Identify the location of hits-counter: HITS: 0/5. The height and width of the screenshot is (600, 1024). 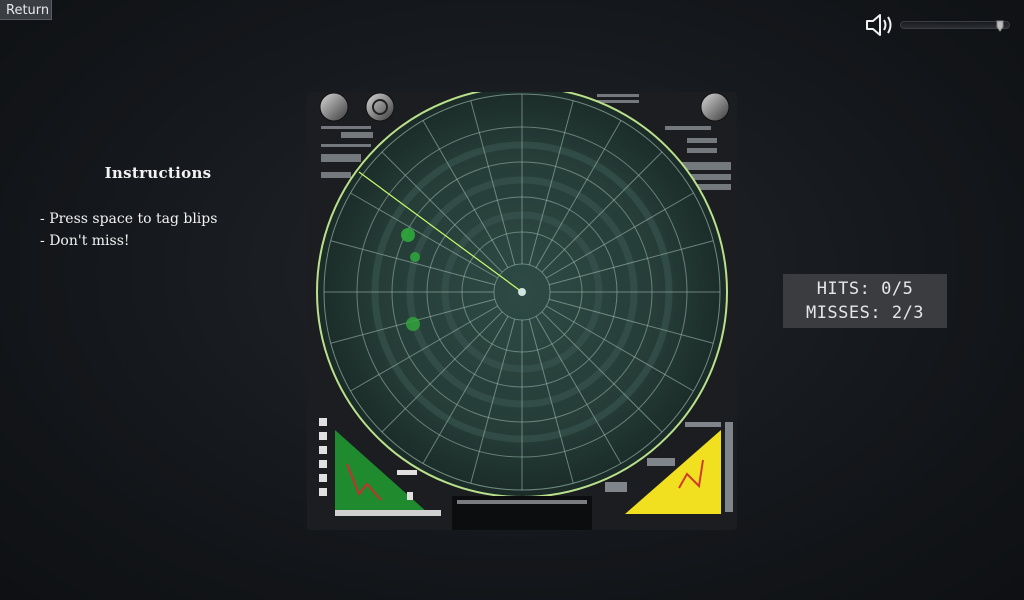
(865, 289).